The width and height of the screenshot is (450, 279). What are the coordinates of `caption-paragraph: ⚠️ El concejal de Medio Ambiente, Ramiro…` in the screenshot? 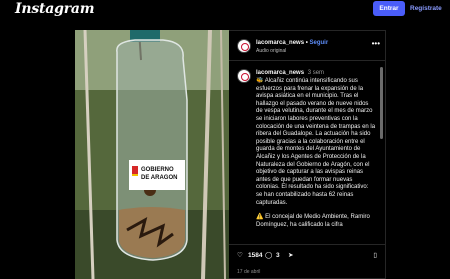 It's located at (313, 221).